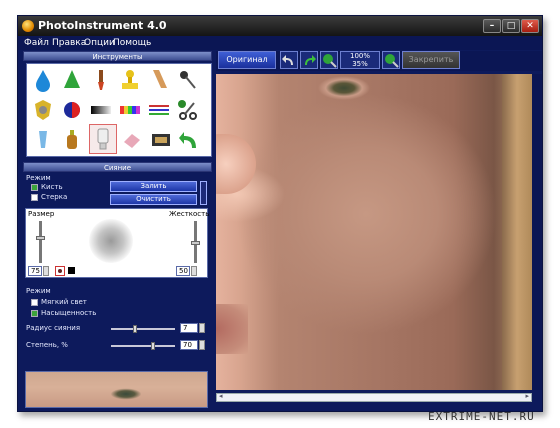 This screenshot has width=560, height=428. Describe the element at coordinates (34, 197) in the screenshot. I see `eraser-checkbox` at that location.